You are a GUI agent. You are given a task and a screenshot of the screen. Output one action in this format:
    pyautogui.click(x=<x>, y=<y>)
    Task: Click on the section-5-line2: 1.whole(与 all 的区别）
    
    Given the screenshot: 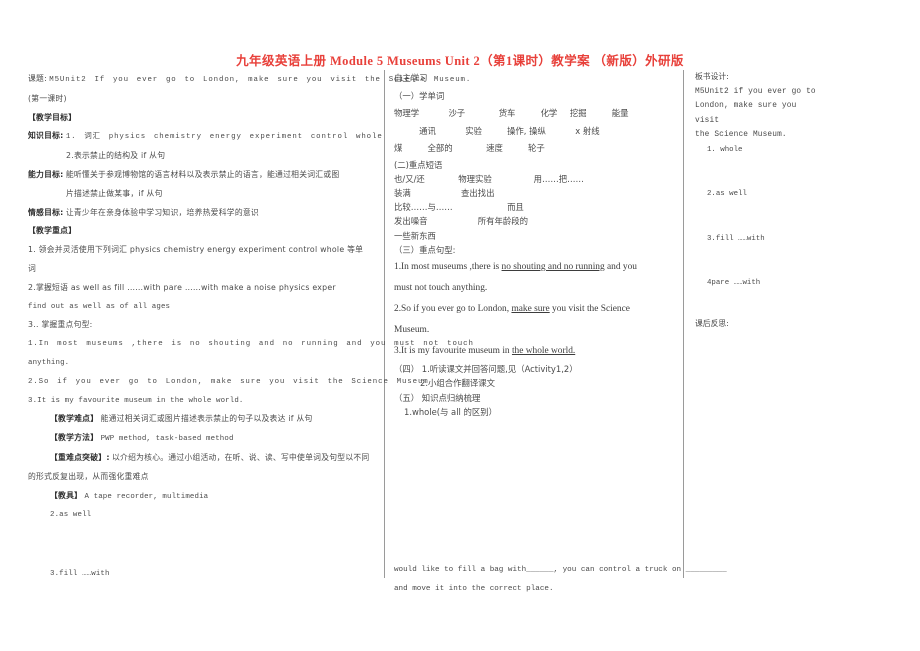 What is the action you would take?
    pyautogui.click(x=451, y=412)
    